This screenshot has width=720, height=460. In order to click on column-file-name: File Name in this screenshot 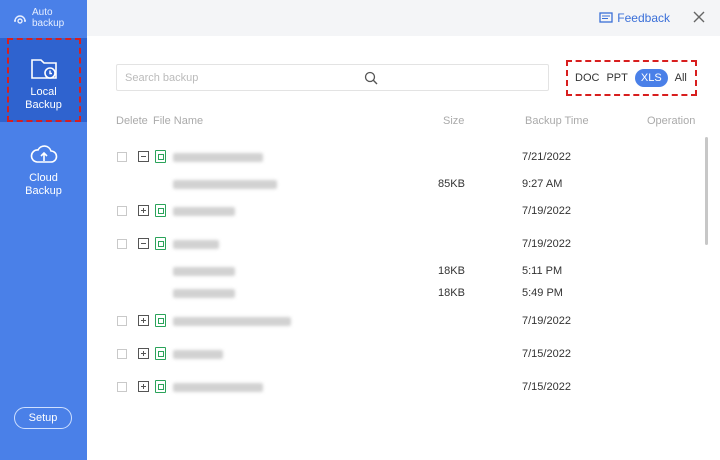, I will do `click(178, 121)`.